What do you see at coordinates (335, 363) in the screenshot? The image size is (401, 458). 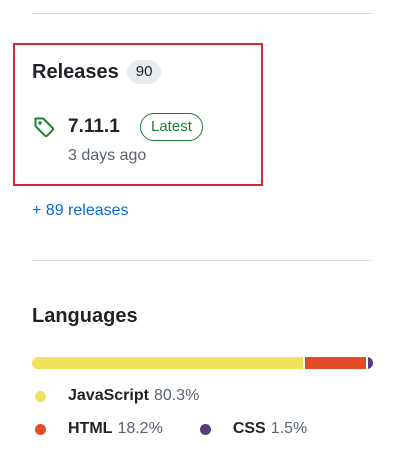 I see `language-bar-segment-html` at bounding box center [335, 363].